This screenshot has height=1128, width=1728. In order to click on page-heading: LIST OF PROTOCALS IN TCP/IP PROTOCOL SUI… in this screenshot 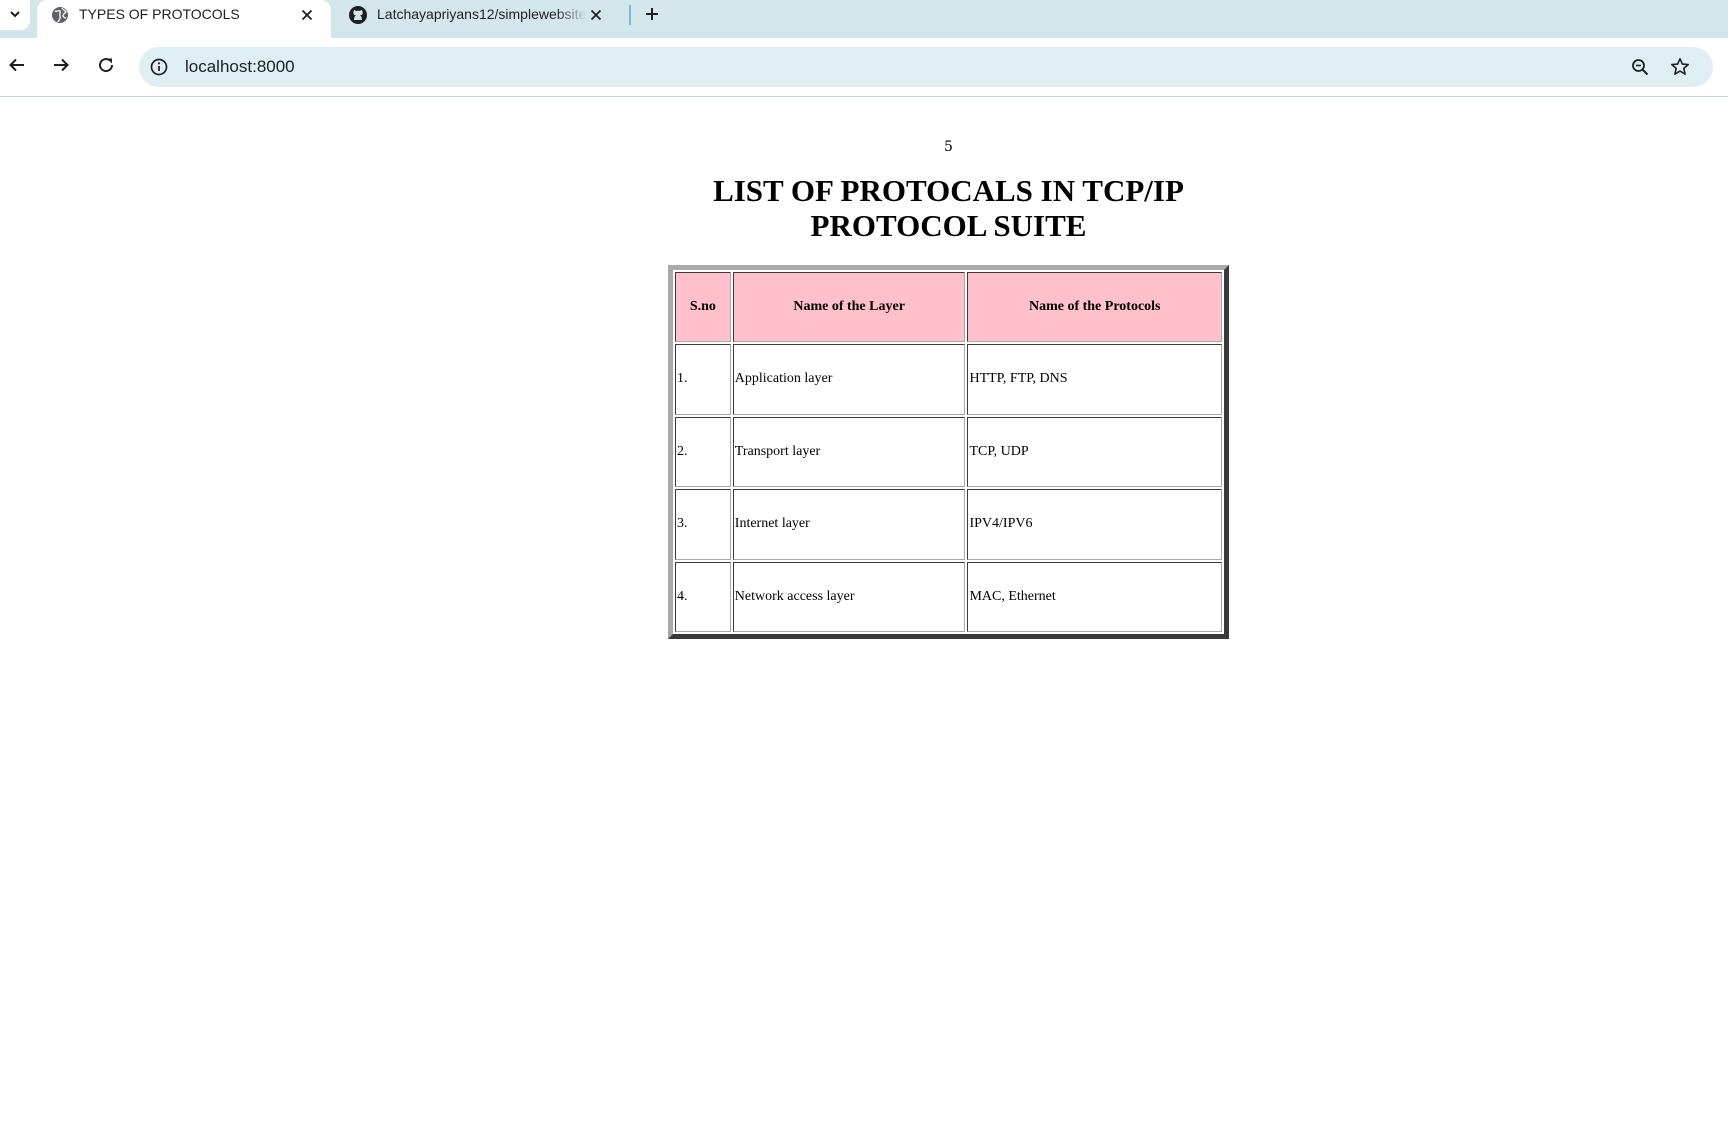, I will do `click(948, 208)`.